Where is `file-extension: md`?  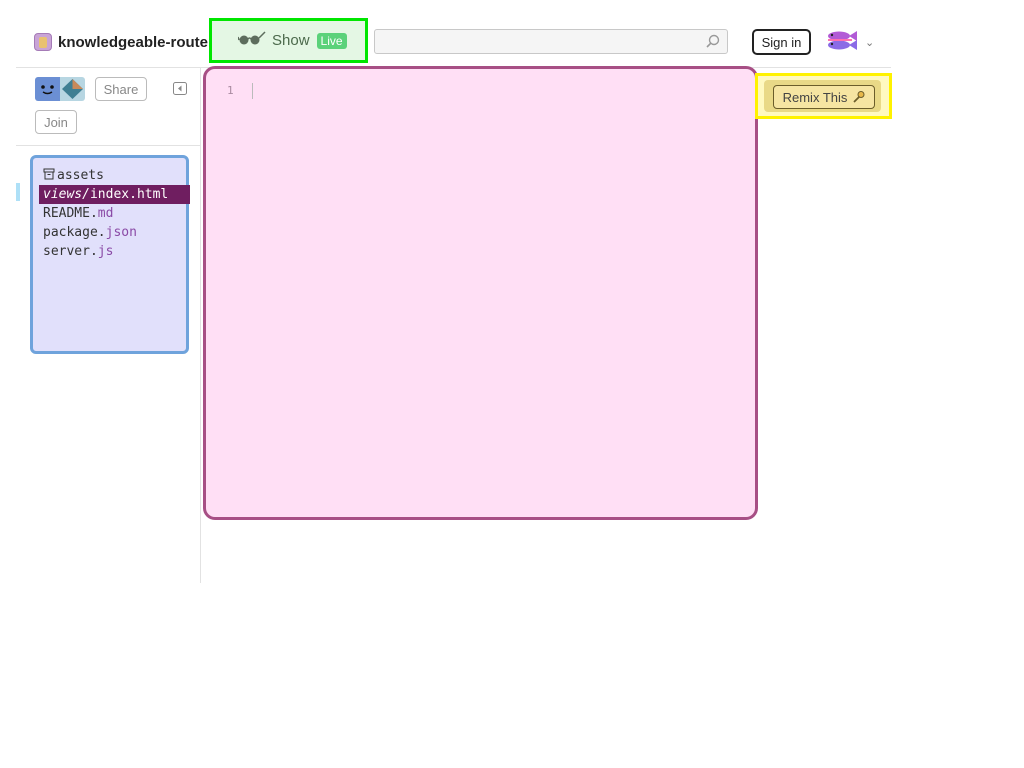 file-extension: md is located at coordinates (105, 213).